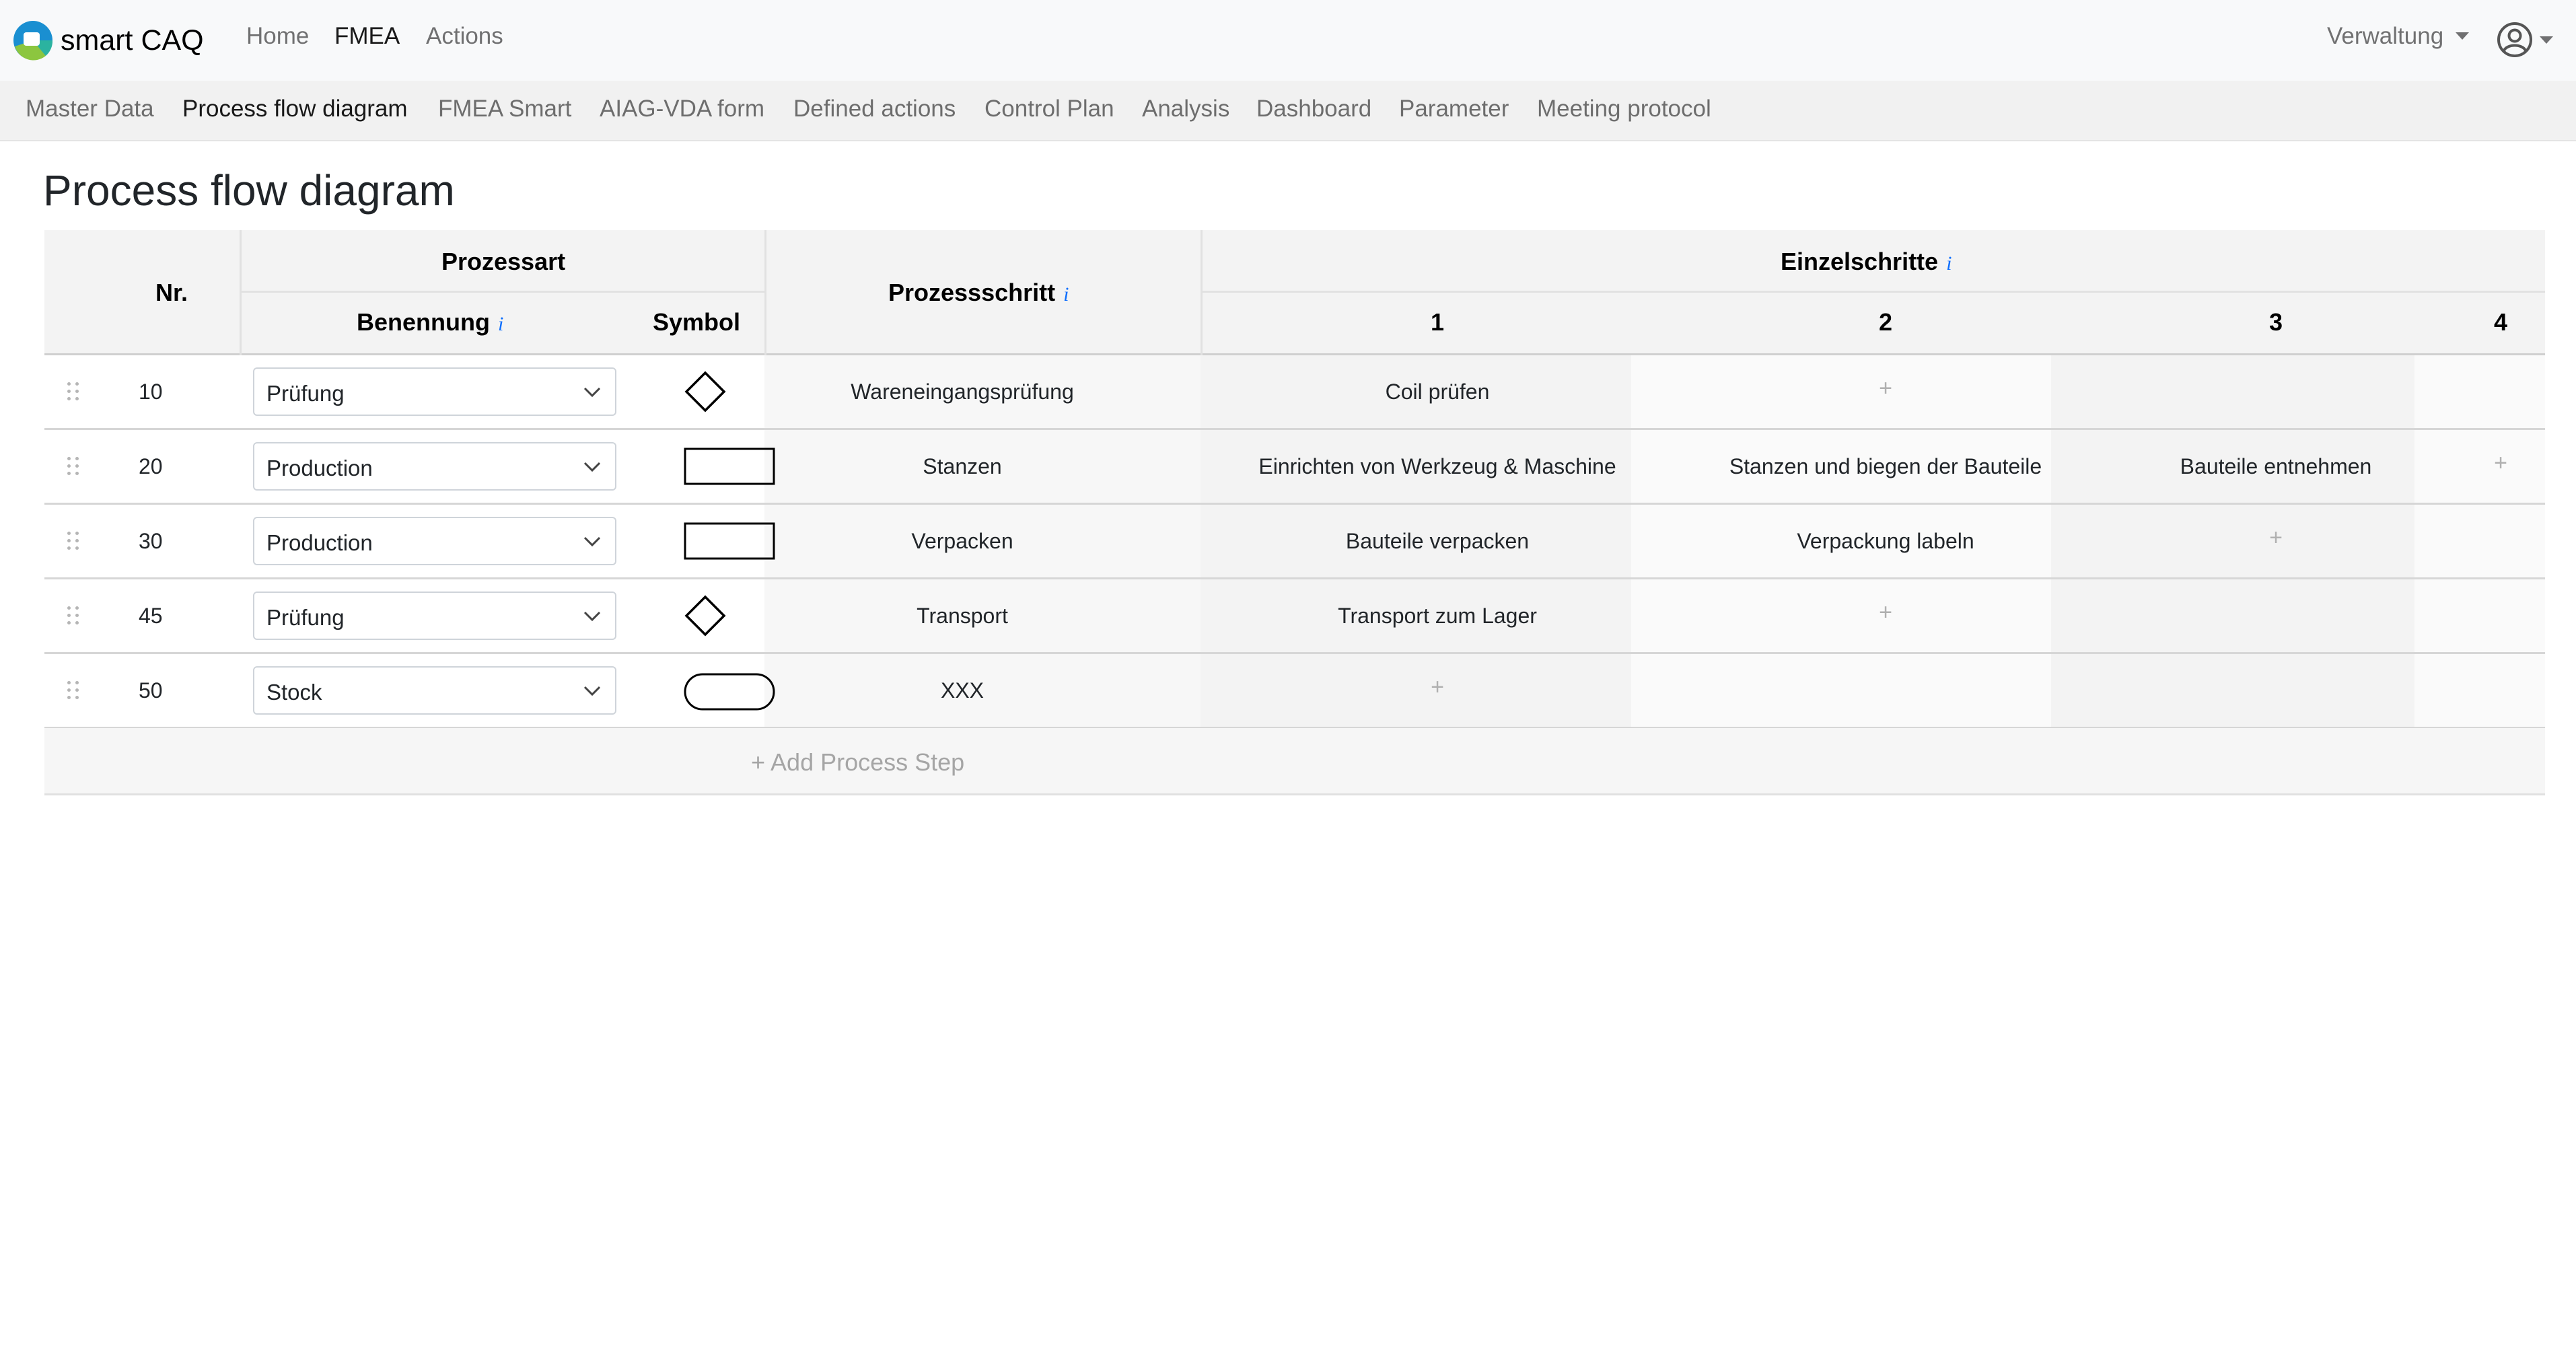 Image resolution: width=2576 pixels, height=1360 pixels. I want to click on header-nr: Nr., so click(171, 292).